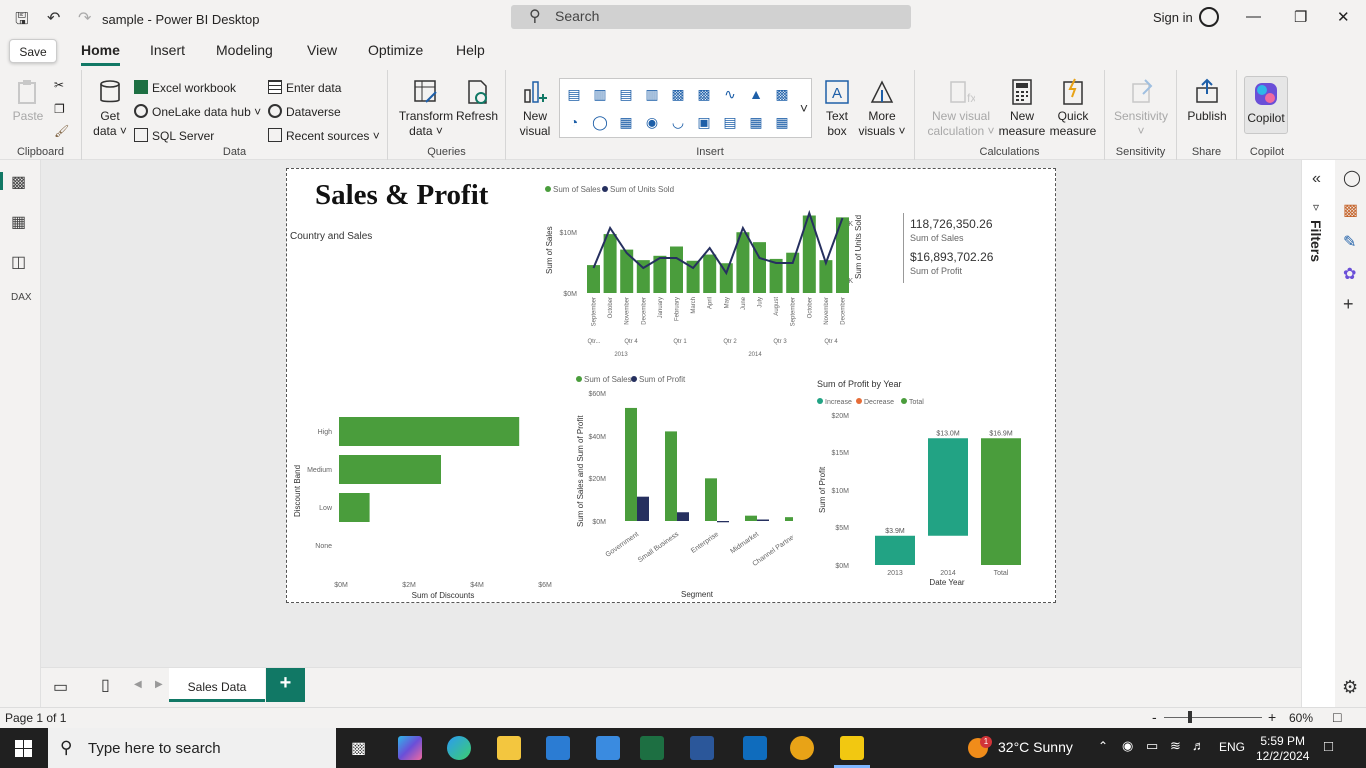  What do you see at coordinates (1343, 17) in the screenshot?
I see `close-icon: ✕` at bounding box center [1343, 17].